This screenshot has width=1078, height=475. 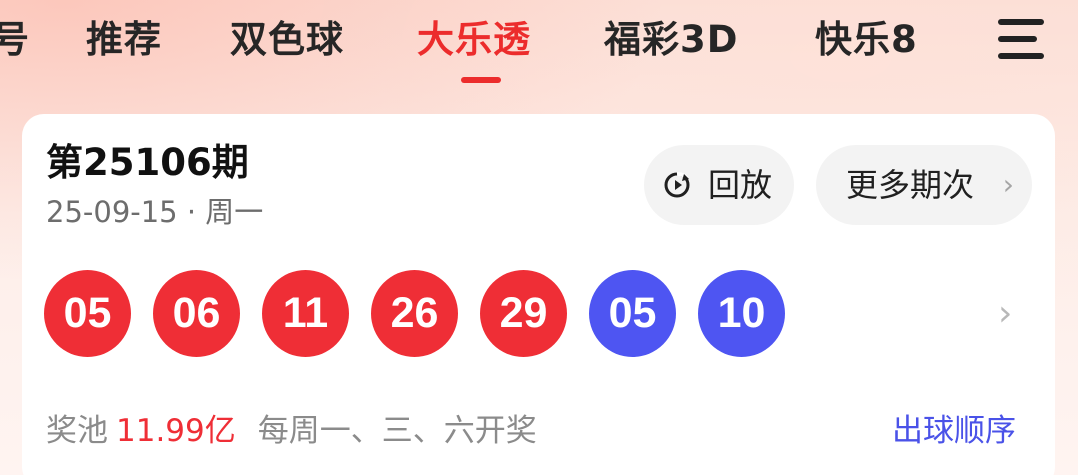 What do you see at coordinates (87, 313) in the screenshot?
I see `front-ball-1: 05` at bounding box center [87, 313].